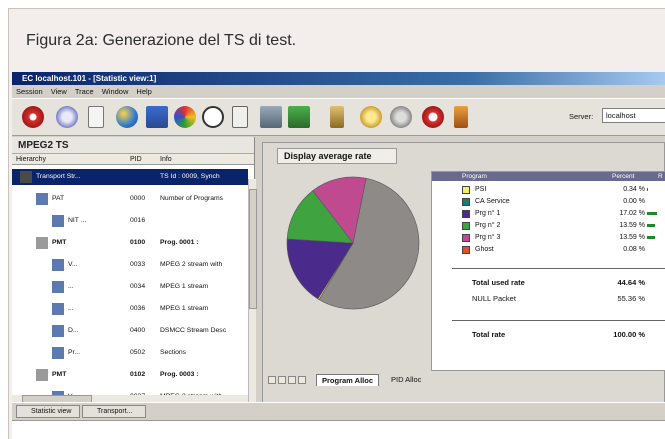  What do you see at coordinates (461, 117) in the screenshot?
I see `settings-icon` at bounding box center [461, 117].